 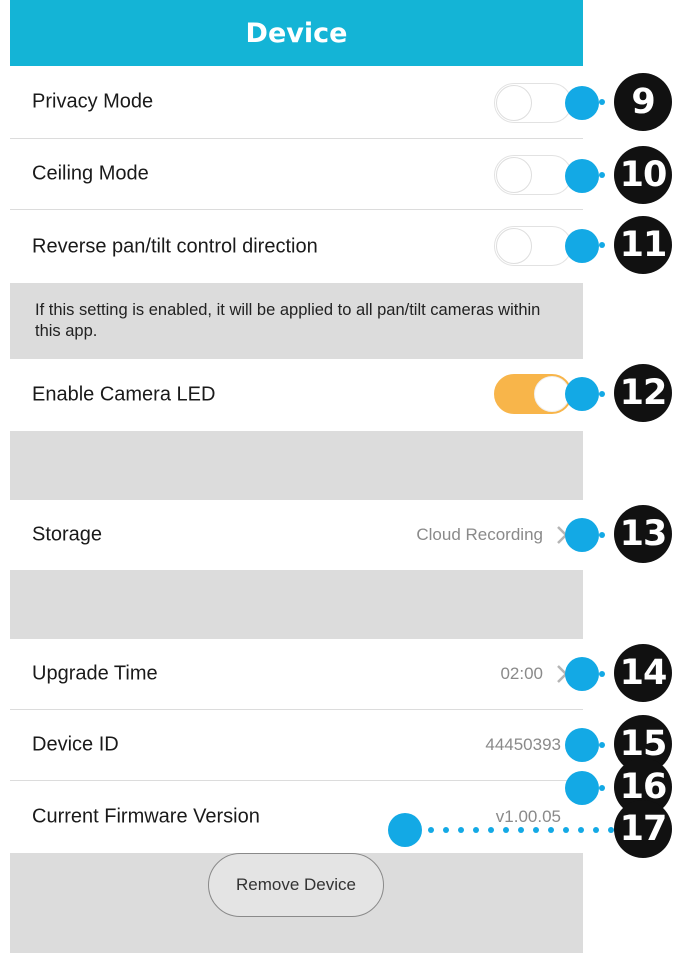 I want to click on callout-badge-9: 9, so click(x=643, y=102).